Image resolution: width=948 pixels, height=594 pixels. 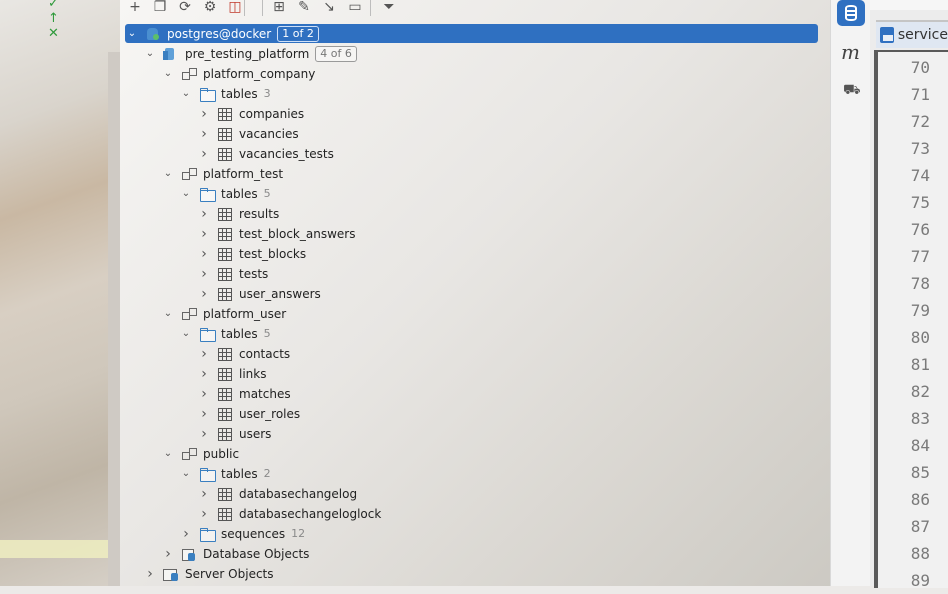 What do you see at coordinates (920, 418) in the screenshot?
I see `line-number: 83` at bounding box center [920, 418].